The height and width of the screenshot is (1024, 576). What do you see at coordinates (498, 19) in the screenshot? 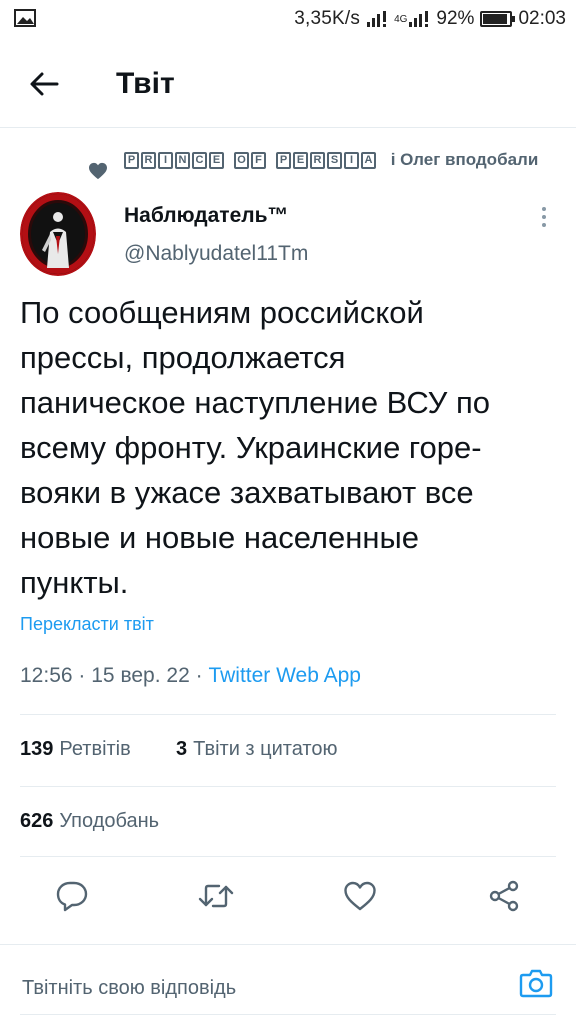
I see `battery-icon` at bounding box center [498, 19].